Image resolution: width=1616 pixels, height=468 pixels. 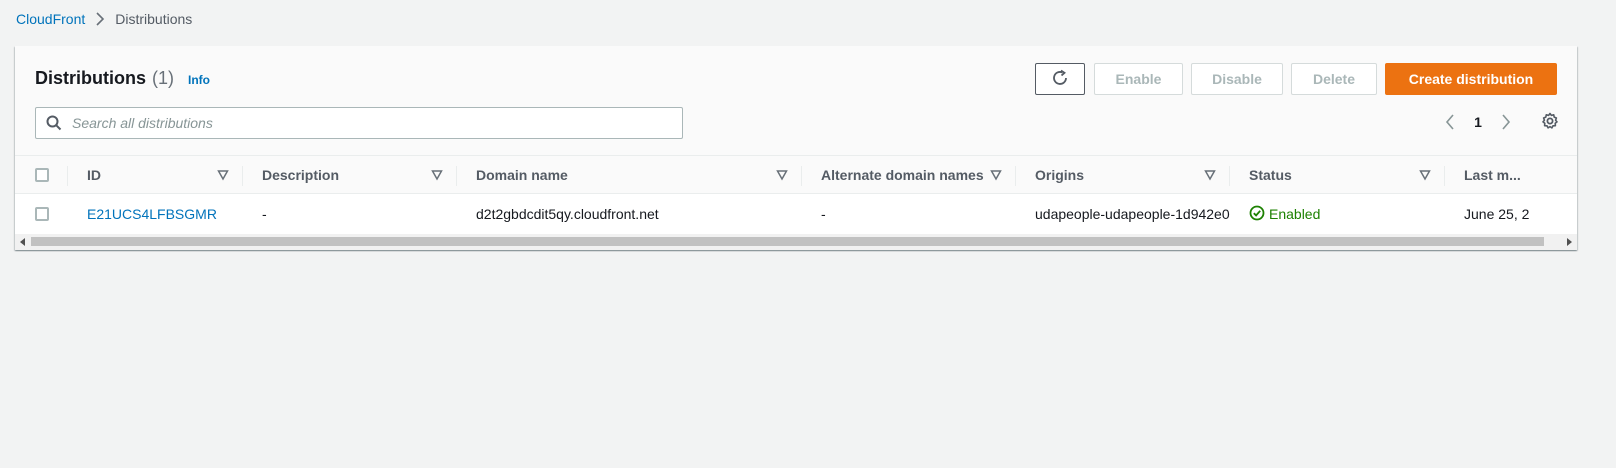 I want to click on panel-title: Distributions (1) Info, so click(x=122, y=78).